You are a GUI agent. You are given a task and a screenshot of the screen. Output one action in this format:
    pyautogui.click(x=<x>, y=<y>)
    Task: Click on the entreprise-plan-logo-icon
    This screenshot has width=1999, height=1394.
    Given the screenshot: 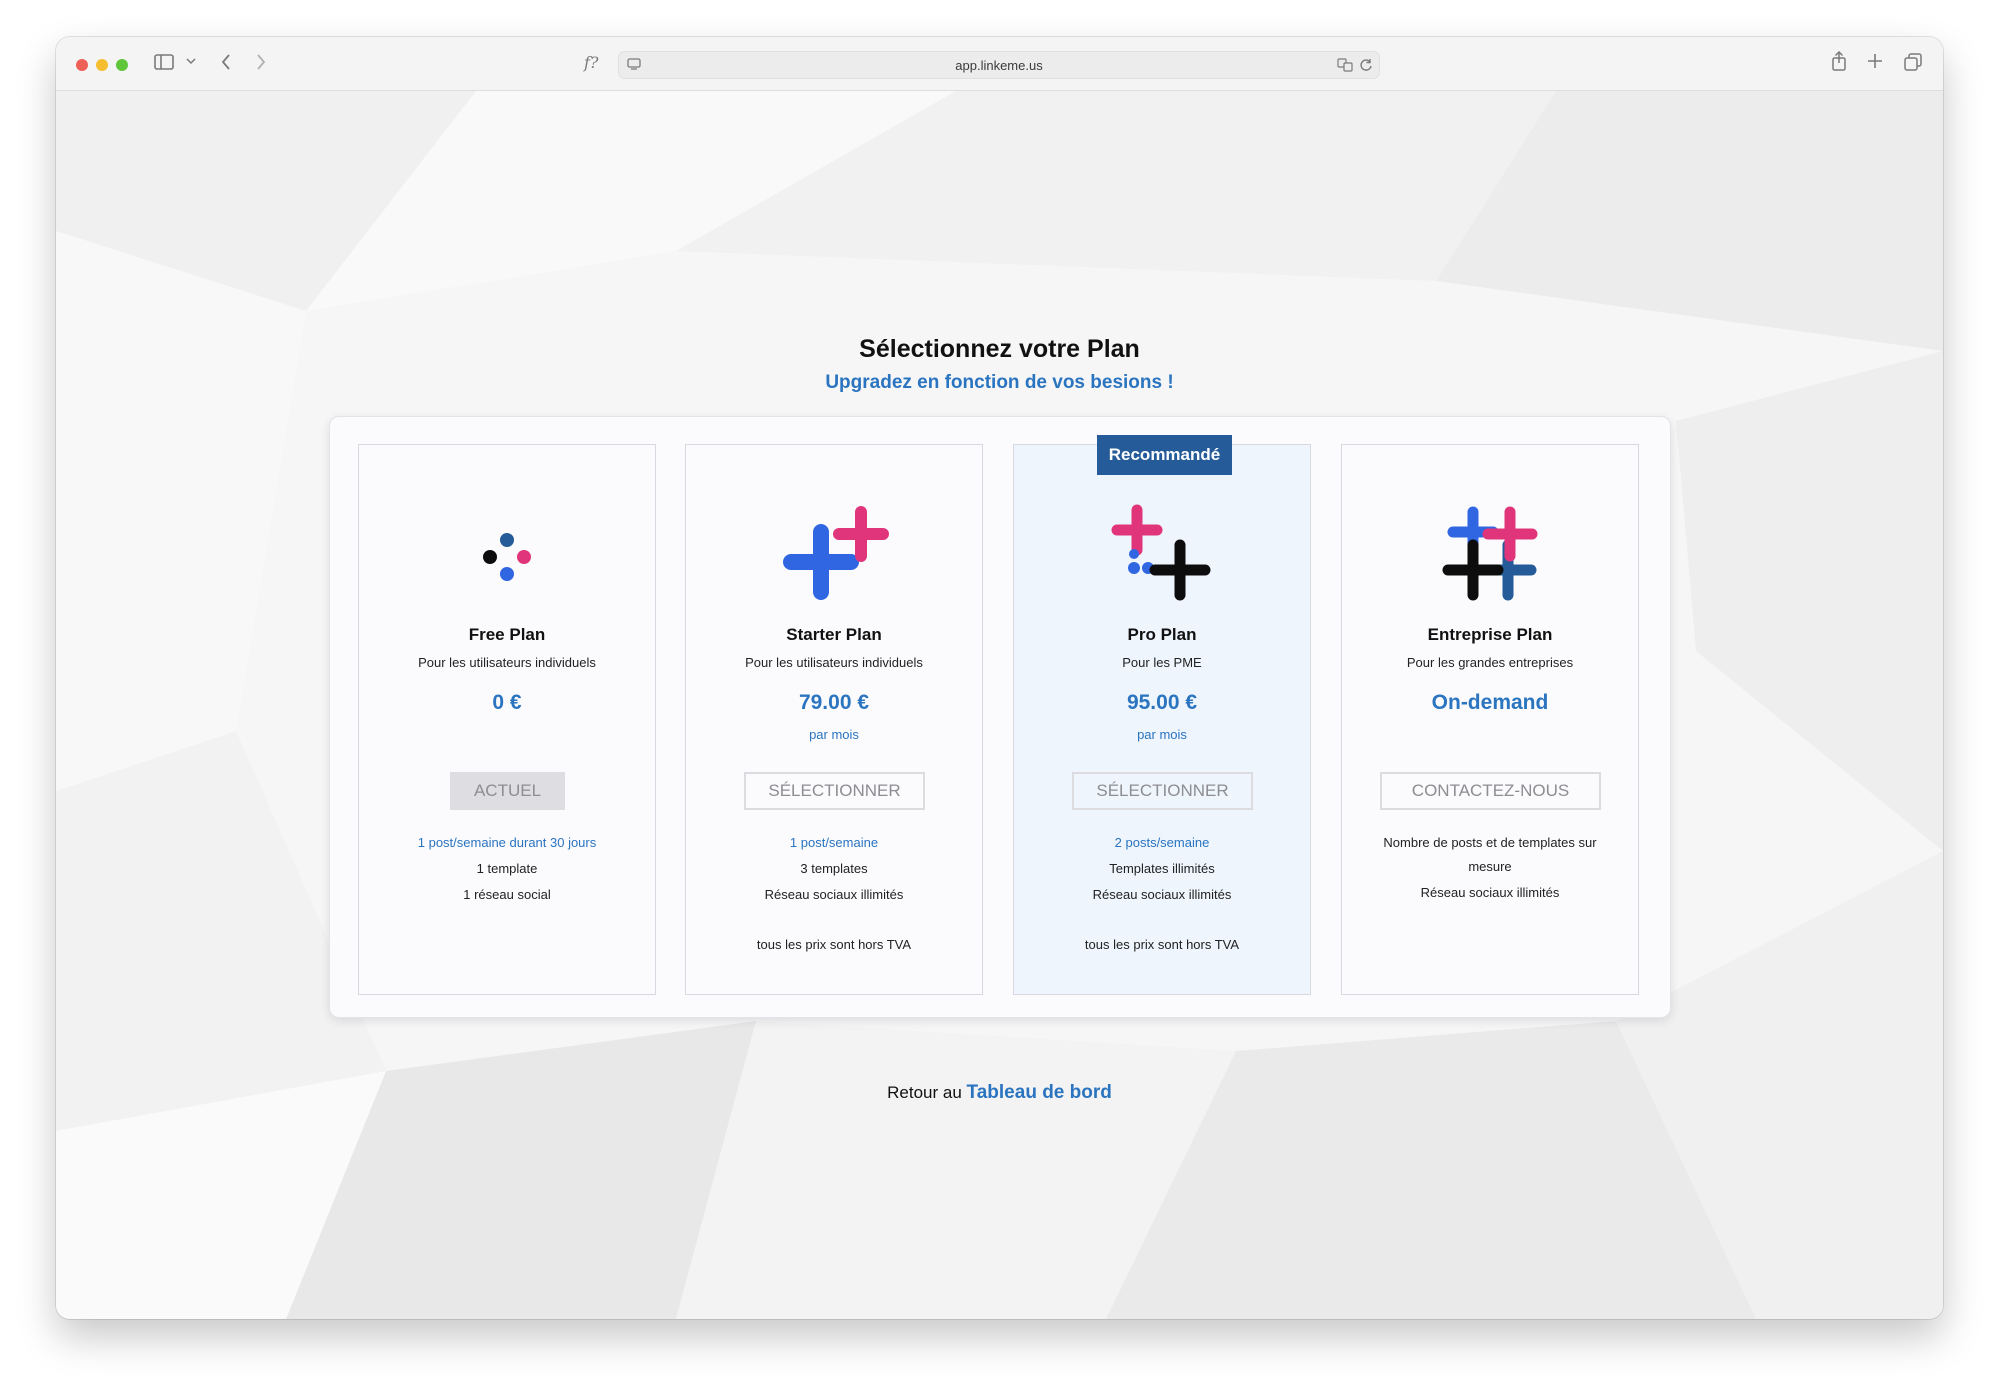 What is the action you would take?
    pyautogui.click(x=1490, y=555)
    